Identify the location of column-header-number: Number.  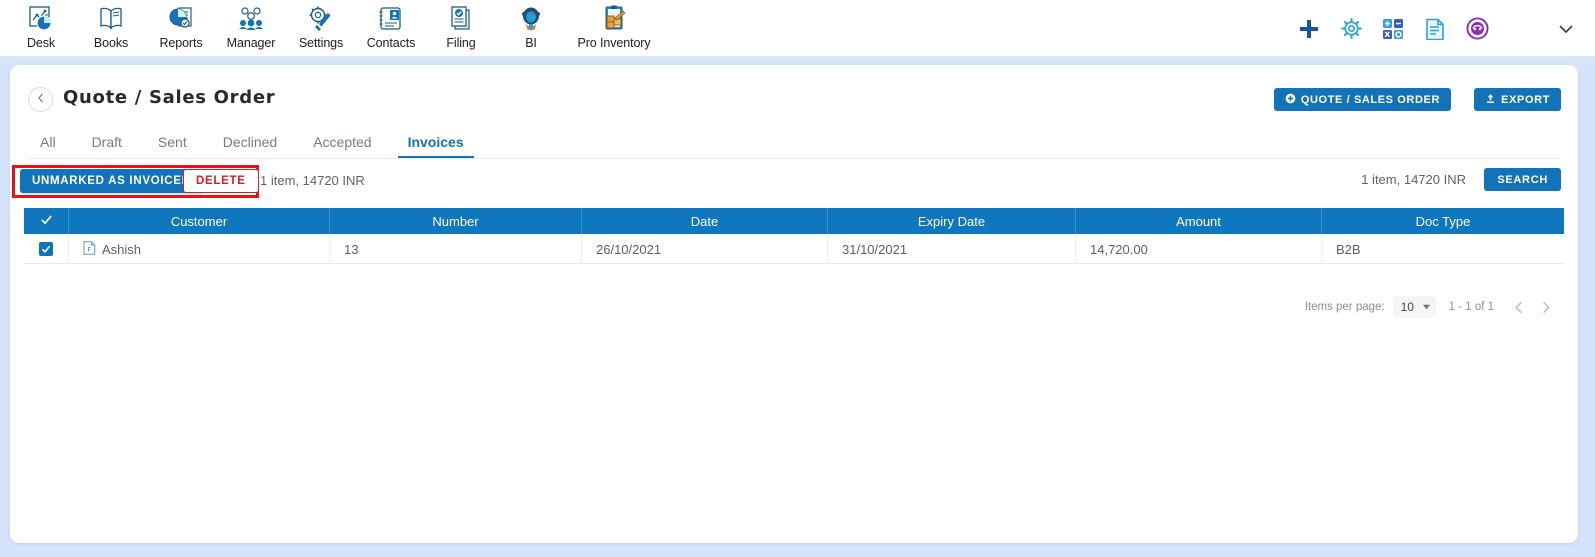
(456, 221).